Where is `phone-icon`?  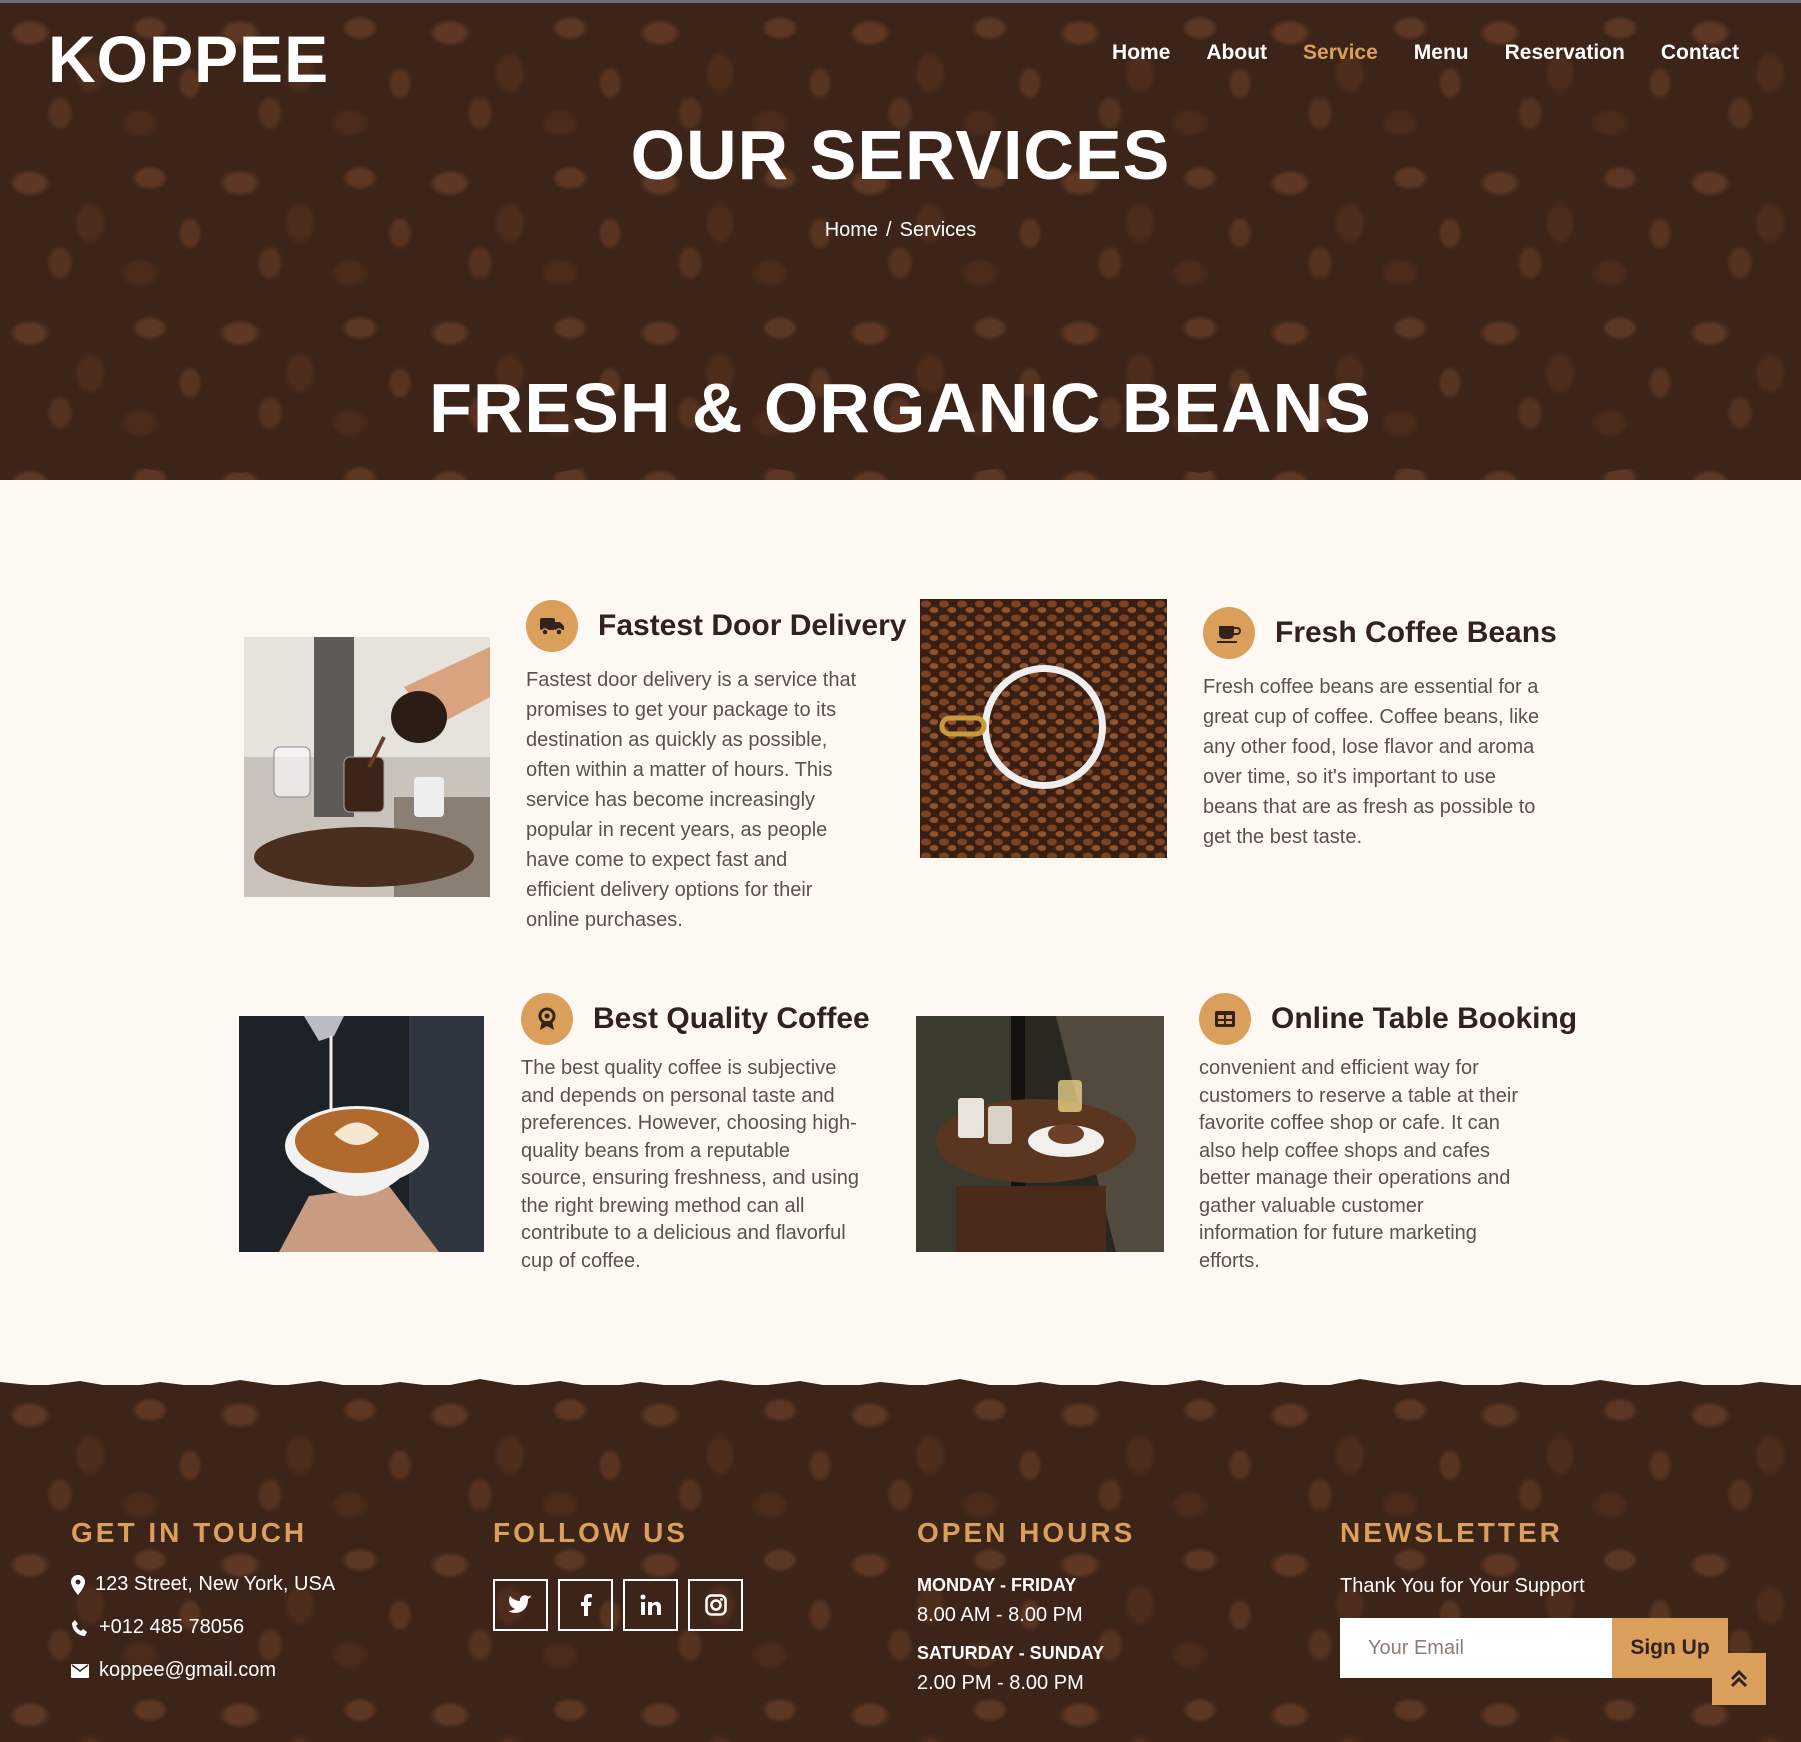
phone-icon is located at coordinates (79, 1627).